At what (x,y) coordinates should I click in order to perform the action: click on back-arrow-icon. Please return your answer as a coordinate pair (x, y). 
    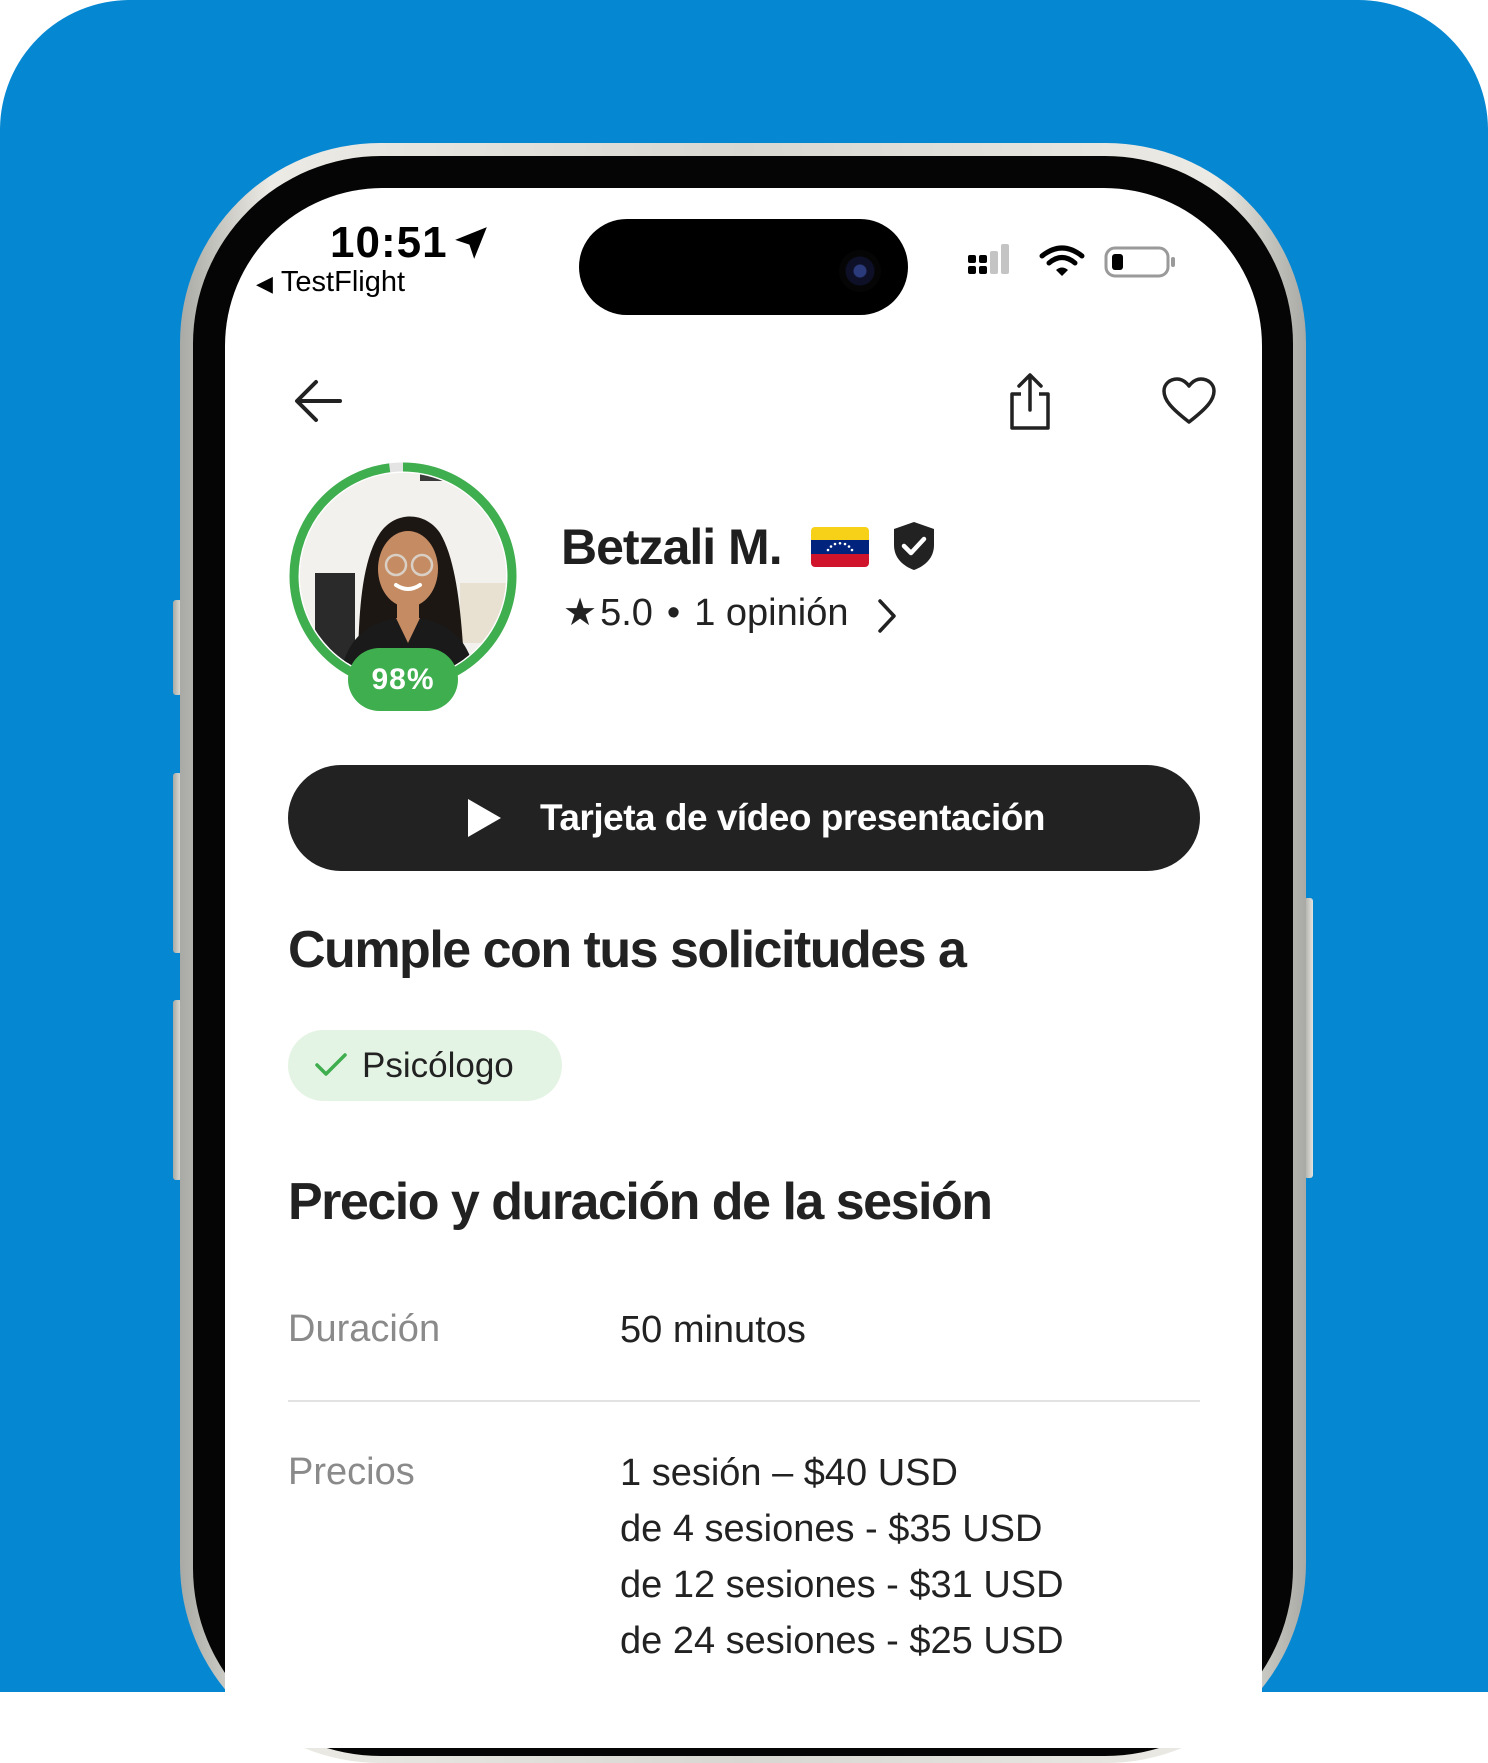
    Looking at the image, I should click on (318, 401).